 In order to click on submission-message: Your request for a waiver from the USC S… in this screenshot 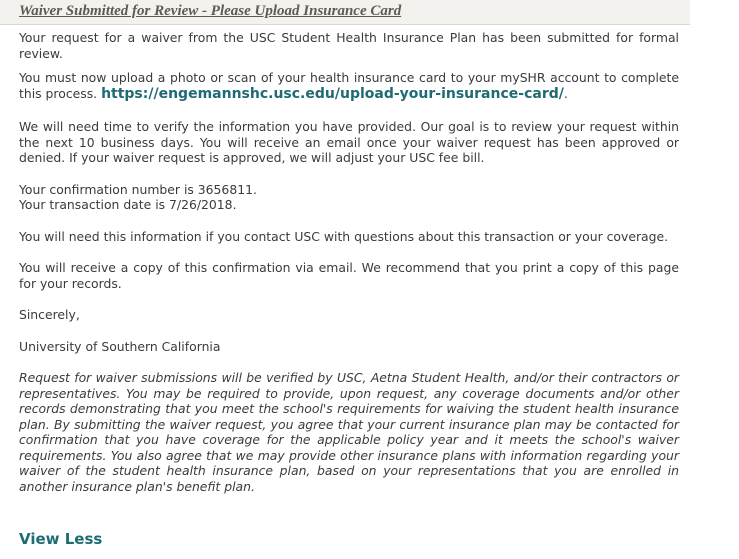, I will do `click(349, 45)`.